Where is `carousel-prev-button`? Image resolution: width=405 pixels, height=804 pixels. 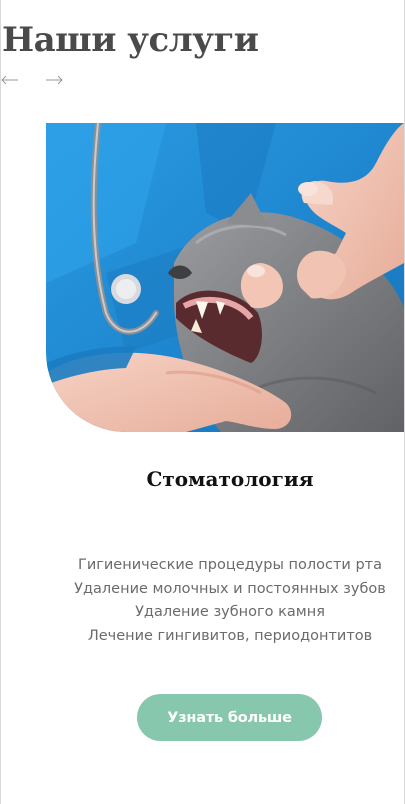
carousel-prev-button is located at coordinates (10, 80).